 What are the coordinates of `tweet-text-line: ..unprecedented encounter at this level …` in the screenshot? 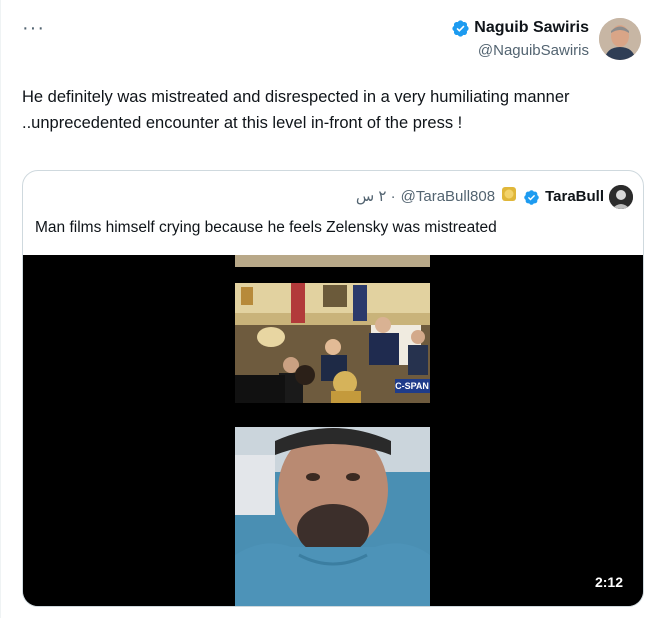 It's located at (242, 123).